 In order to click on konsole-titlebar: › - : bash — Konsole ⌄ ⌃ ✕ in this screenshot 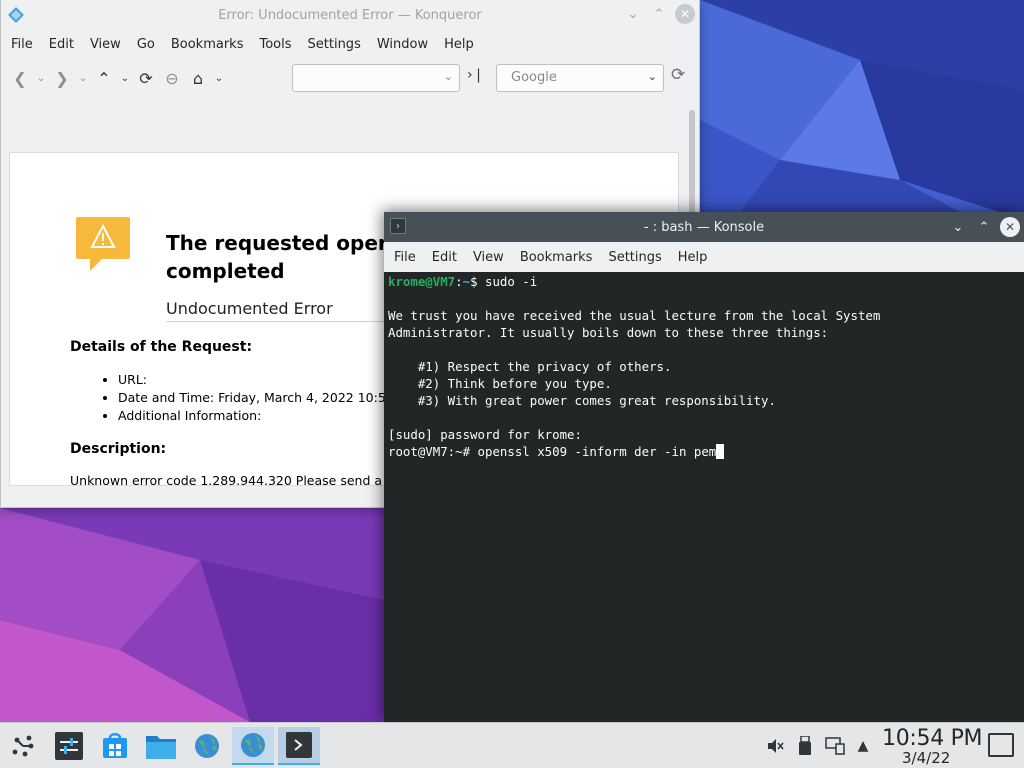, I will do `click(704, 227)`.